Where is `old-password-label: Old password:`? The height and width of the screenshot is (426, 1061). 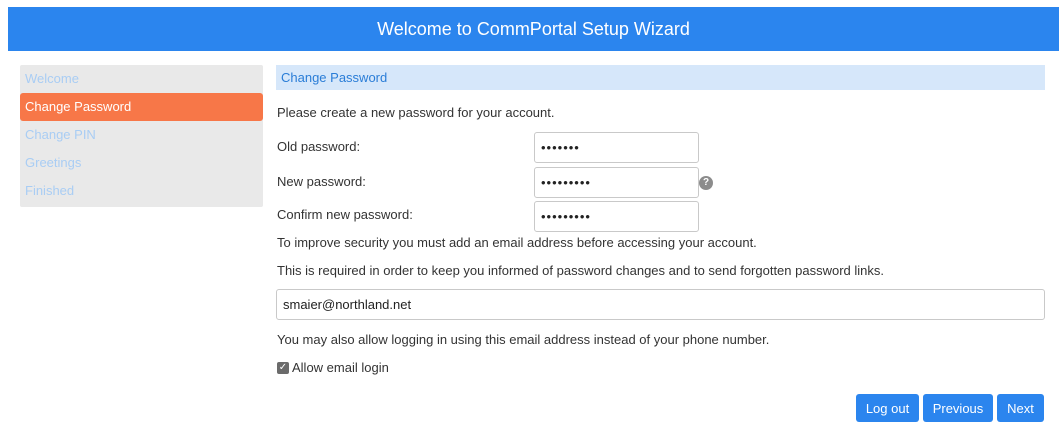
old-password-label: Old password: is located at coordinates (319, 146).